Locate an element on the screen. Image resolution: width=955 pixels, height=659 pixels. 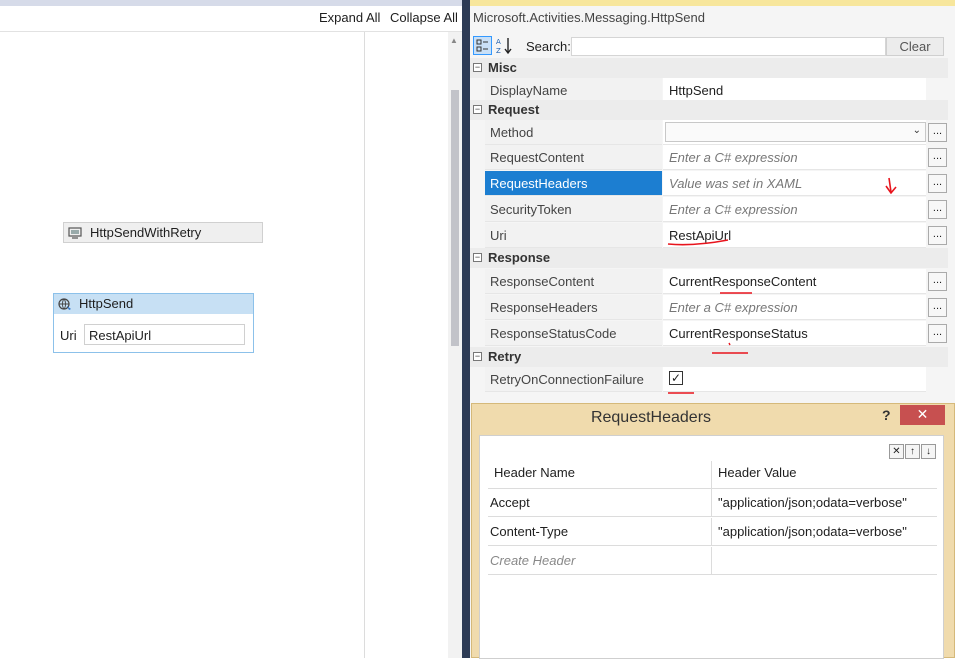
property-name: ResponseContent is located at coordinates (573, 281).